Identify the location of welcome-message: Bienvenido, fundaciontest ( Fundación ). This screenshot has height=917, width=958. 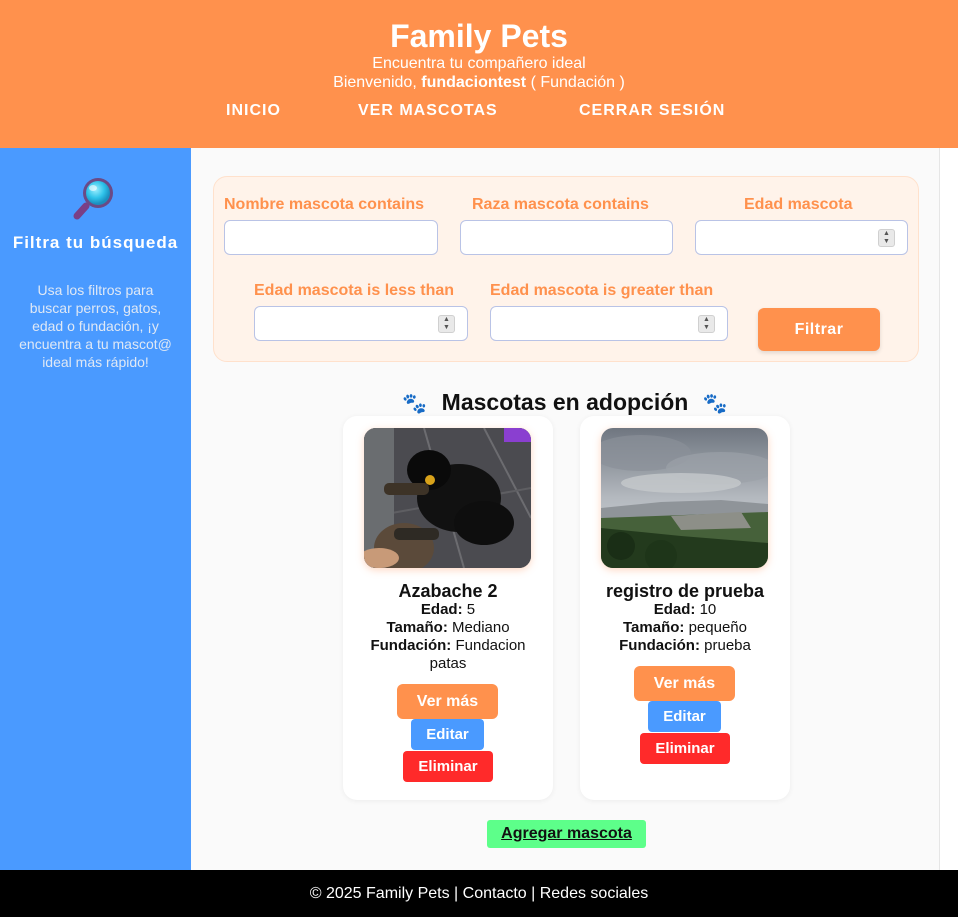
(479, 83).